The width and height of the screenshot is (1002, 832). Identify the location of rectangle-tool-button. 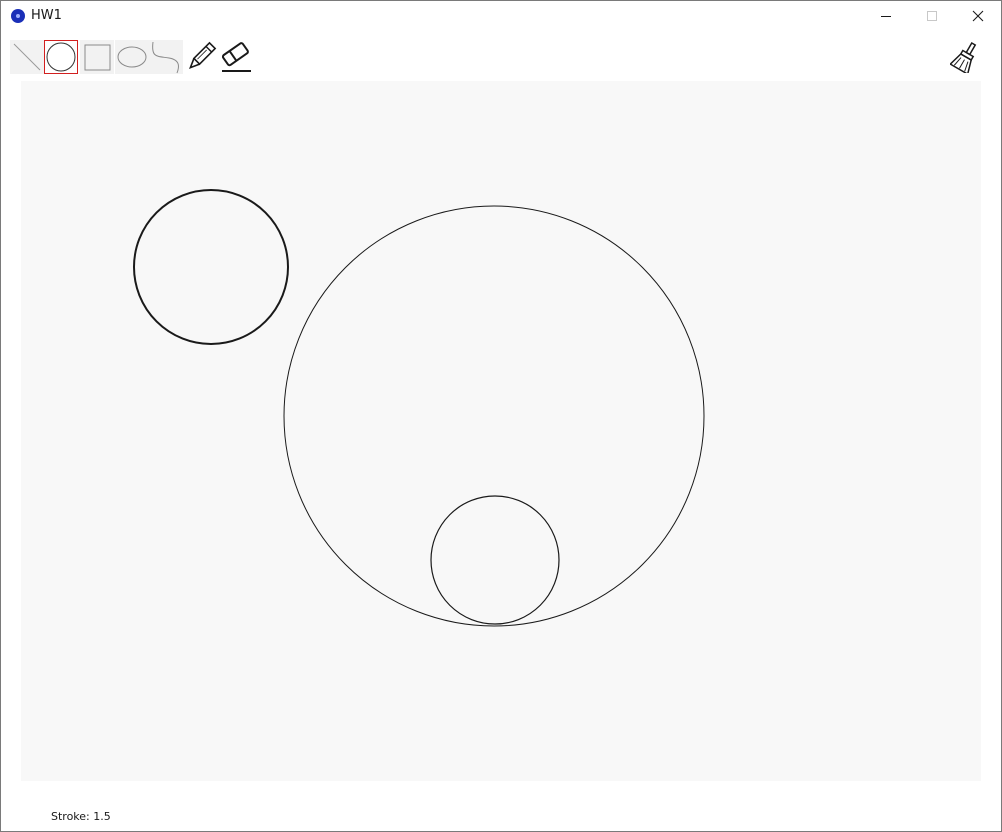
(97, 57).